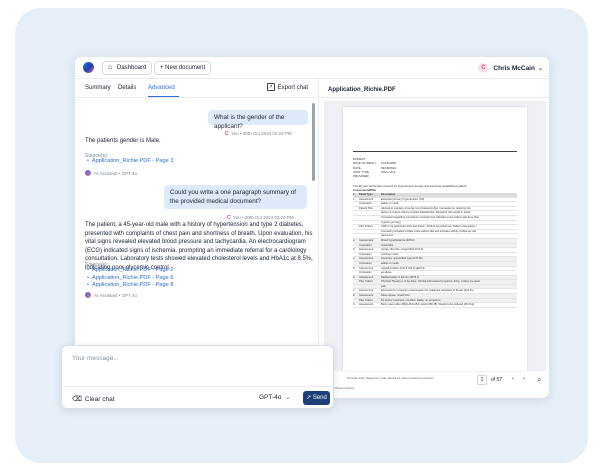 This screenshot has width=600, height=469. I want to click on table-cell: Insomnia, unspecified type (G47.00), so click(402, 259).